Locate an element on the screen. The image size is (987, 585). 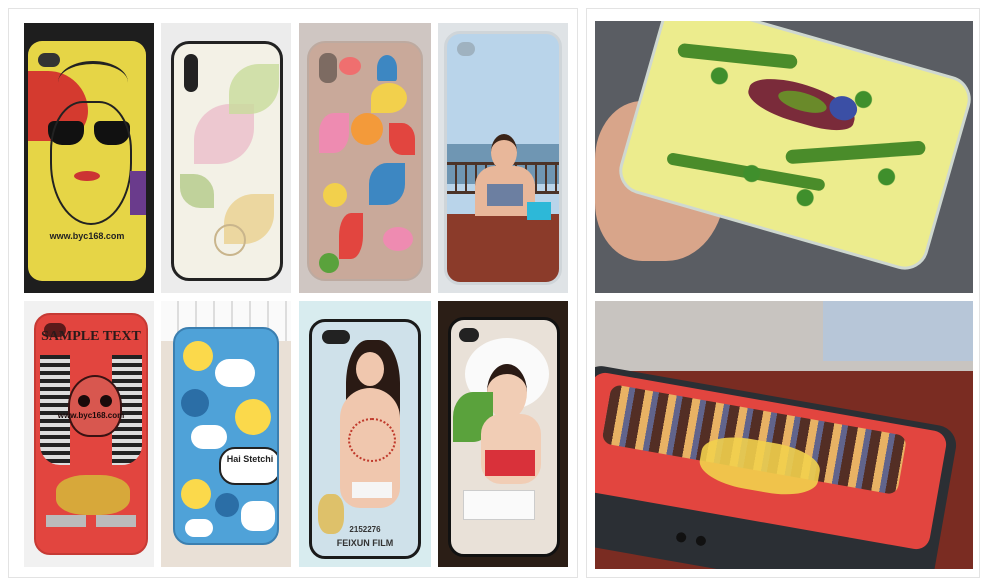
phone-case-sea-girl is located at coordinates (503, 158).